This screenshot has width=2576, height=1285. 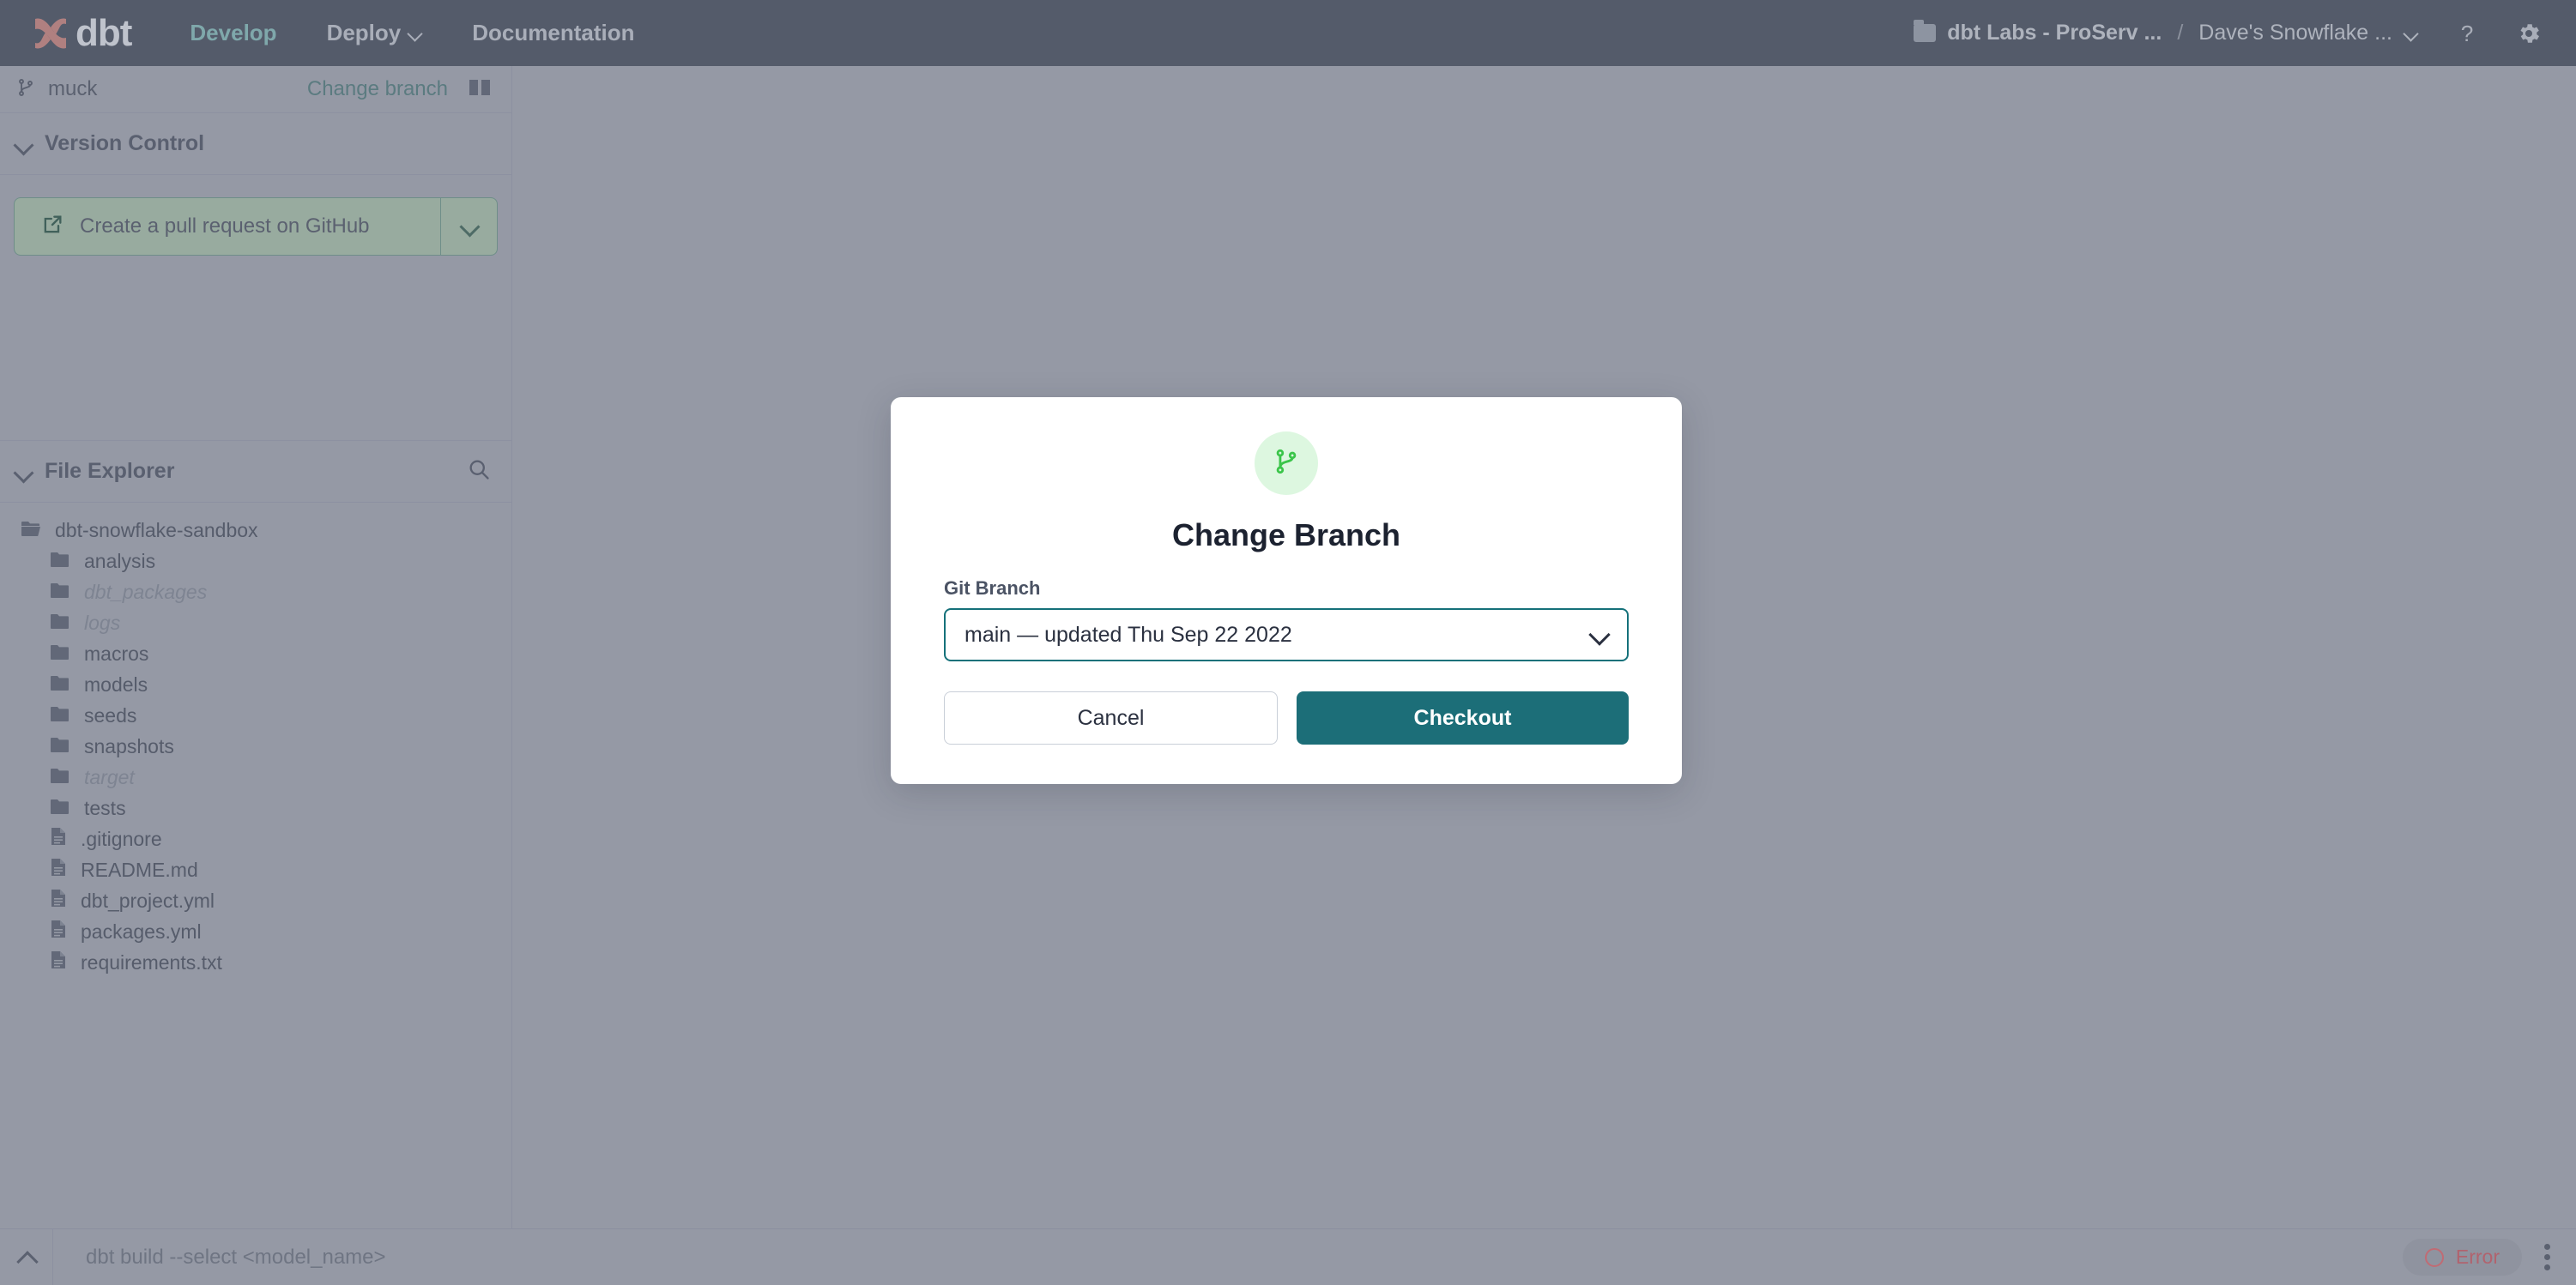 What do you see at coordinates (992, 588) in the screenshot?
I see `git-branch-label: Git Branch` at bounding box center [992, 588].